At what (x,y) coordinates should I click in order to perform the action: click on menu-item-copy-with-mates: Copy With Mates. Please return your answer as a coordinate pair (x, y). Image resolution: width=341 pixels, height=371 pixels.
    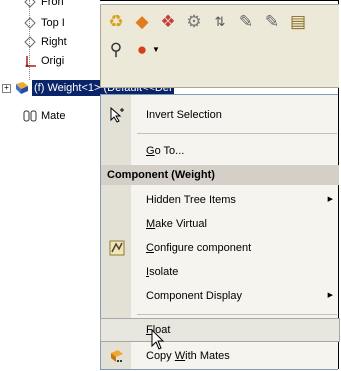
    Looking at the image, I should click on (220, 356).